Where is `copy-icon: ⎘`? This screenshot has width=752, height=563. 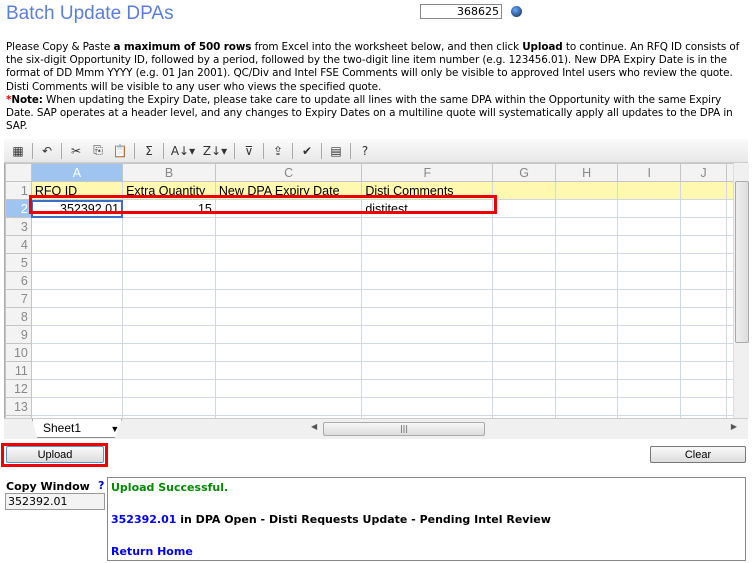
copy-icon: ⎘ is located at coordinates (98, 151).